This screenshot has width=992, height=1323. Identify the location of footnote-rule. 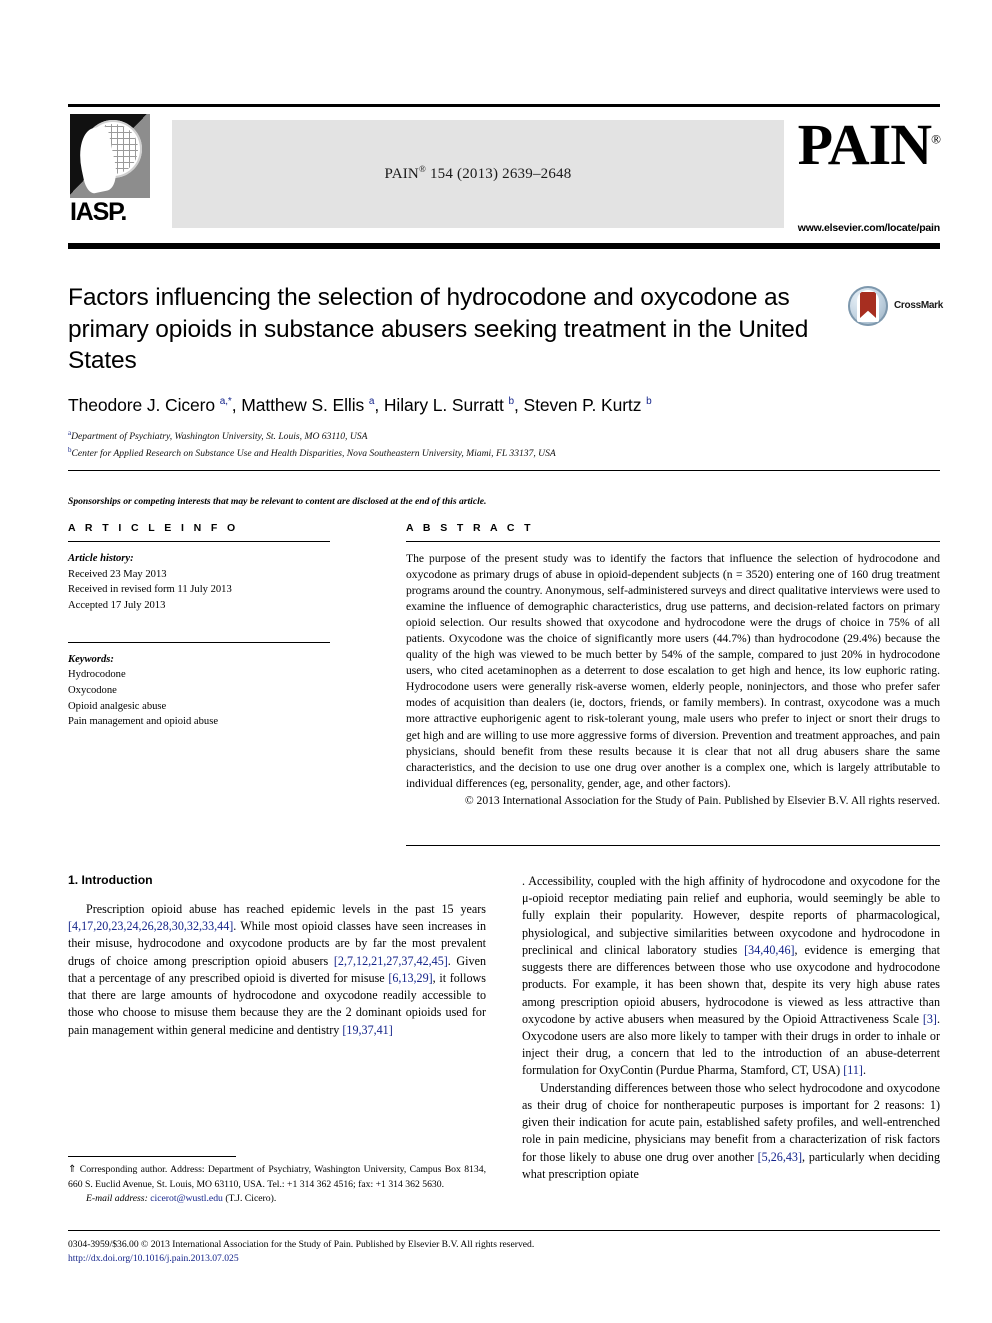
(152, 1156).